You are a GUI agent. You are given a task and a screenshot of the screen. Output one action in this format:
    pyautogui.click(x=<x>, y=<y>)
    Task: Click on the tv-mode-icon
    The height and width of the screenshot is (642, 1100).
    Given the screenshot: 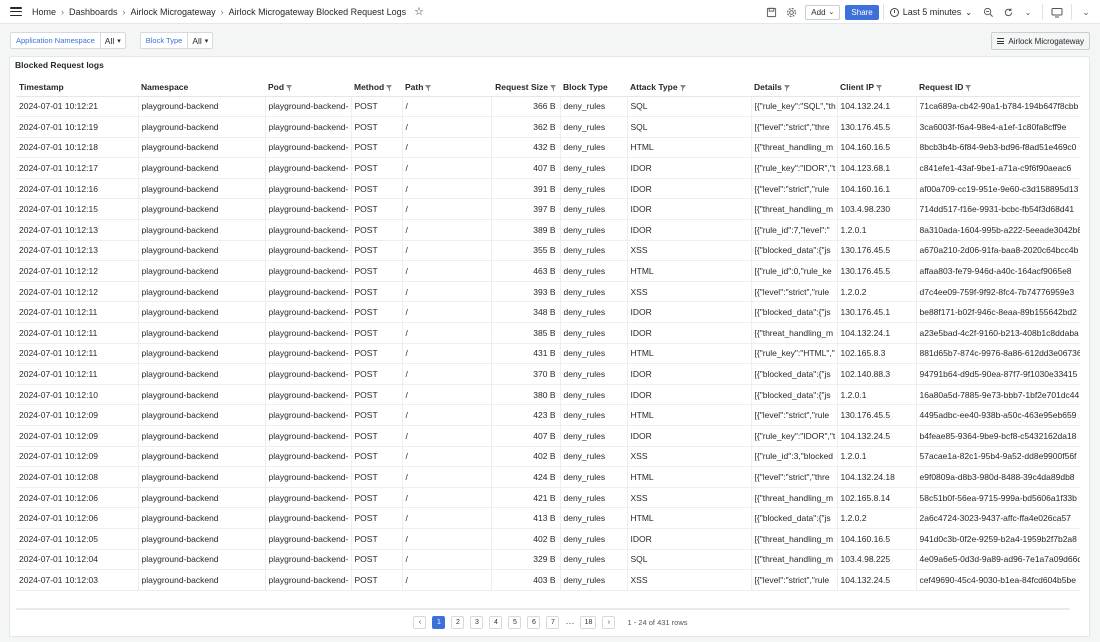 What is the action you would take?
    pyautogui.click(x=1057, y=12)
    